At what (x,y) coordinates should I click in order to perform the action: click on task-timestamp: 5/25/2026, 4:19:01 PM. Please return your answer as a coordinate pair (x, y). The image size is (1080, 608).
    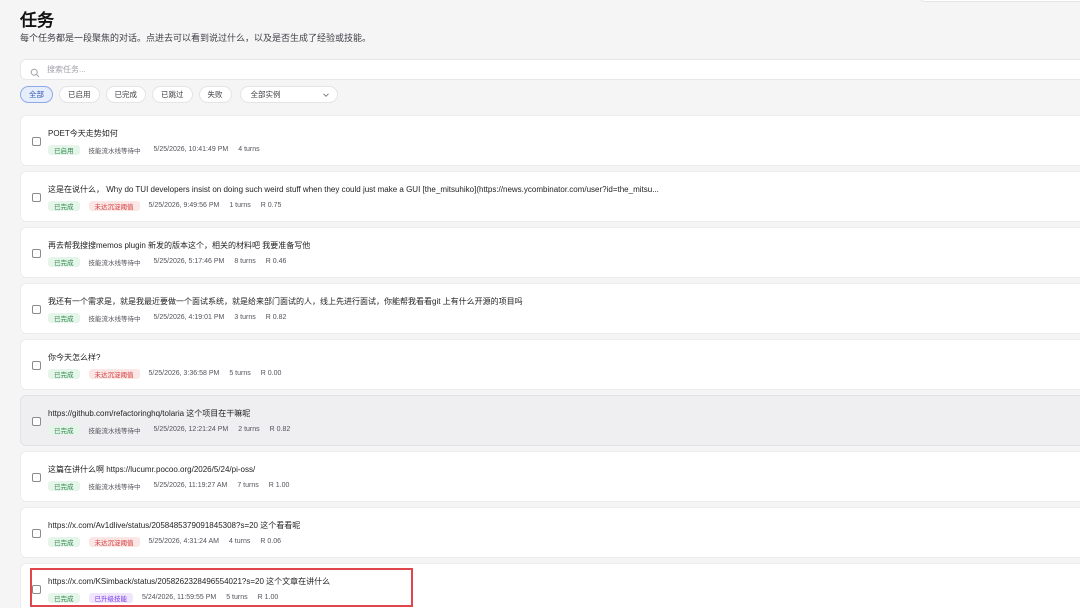
    Looking at the image, I should click on (189, 317).